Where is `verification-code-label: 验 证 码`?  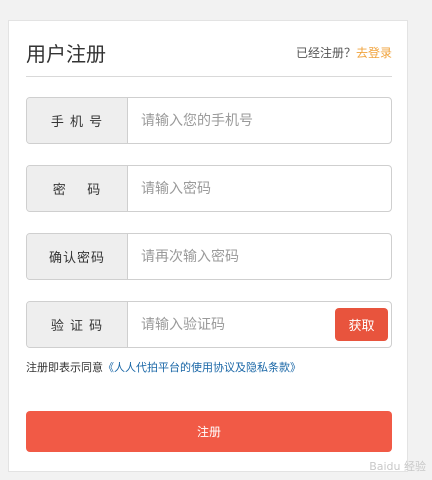 verification-code-label: 验 证 码 is located at coordinates (77, 324).